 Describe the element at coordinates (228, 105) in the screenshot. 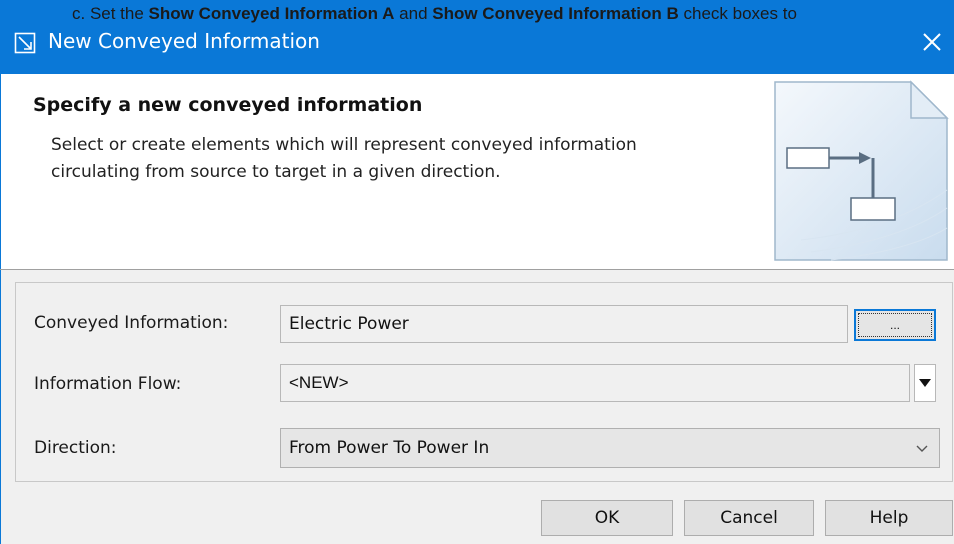

I see `header-title: Specify a new conveyed information` at that location.